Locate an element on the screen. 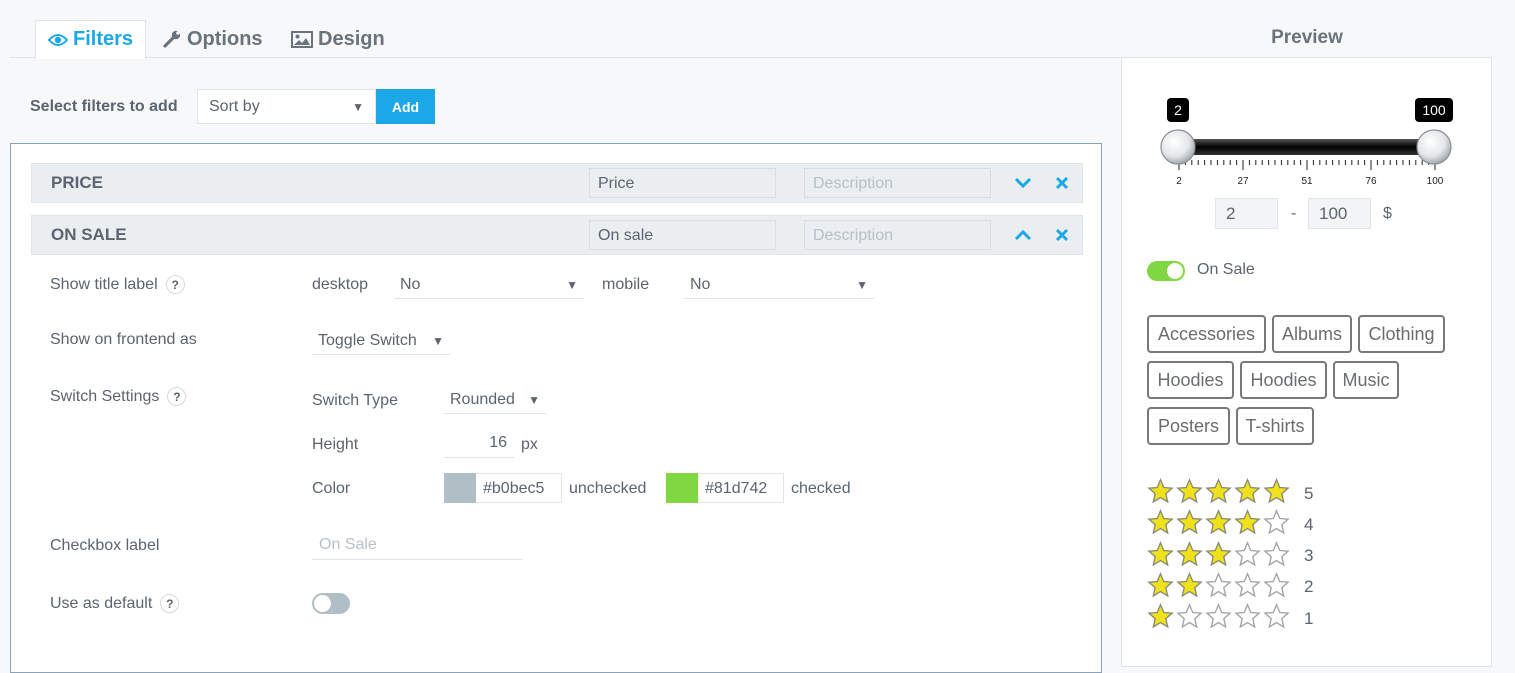 Image resolution: width=1515 pixels, height=673 pixels. rating-row: 3 is located at coordinates (1230, 556).